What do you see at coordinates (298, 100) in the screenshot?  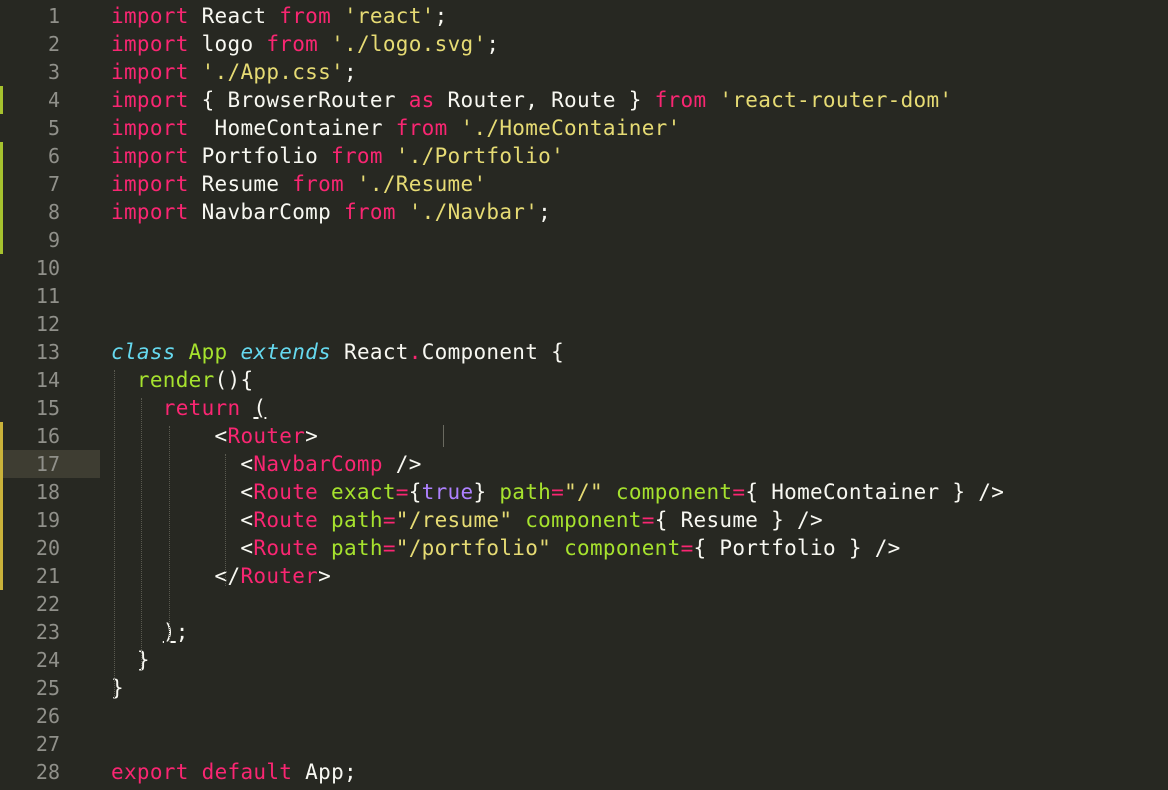 I see `code-token: { BrowserRouter` at bounding box center [298, 100].